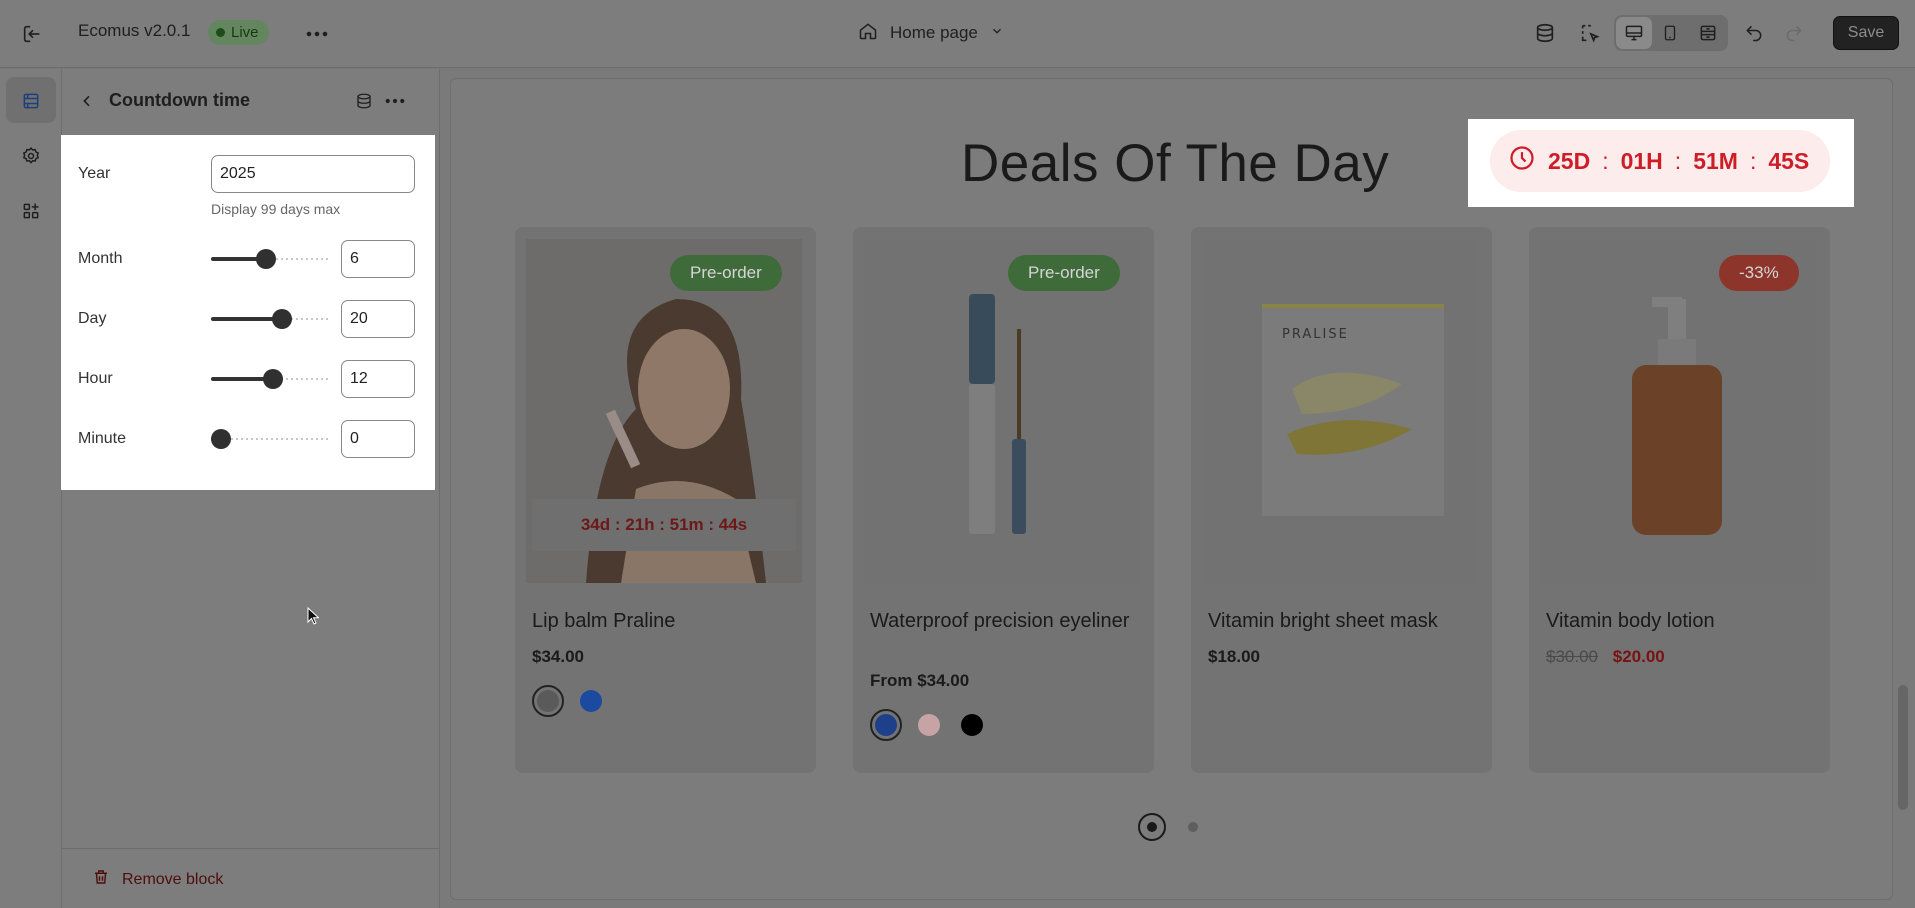 The height and width of the screenshot is (908, 1915). I want to click on redo-icon, so click(1794, 33).